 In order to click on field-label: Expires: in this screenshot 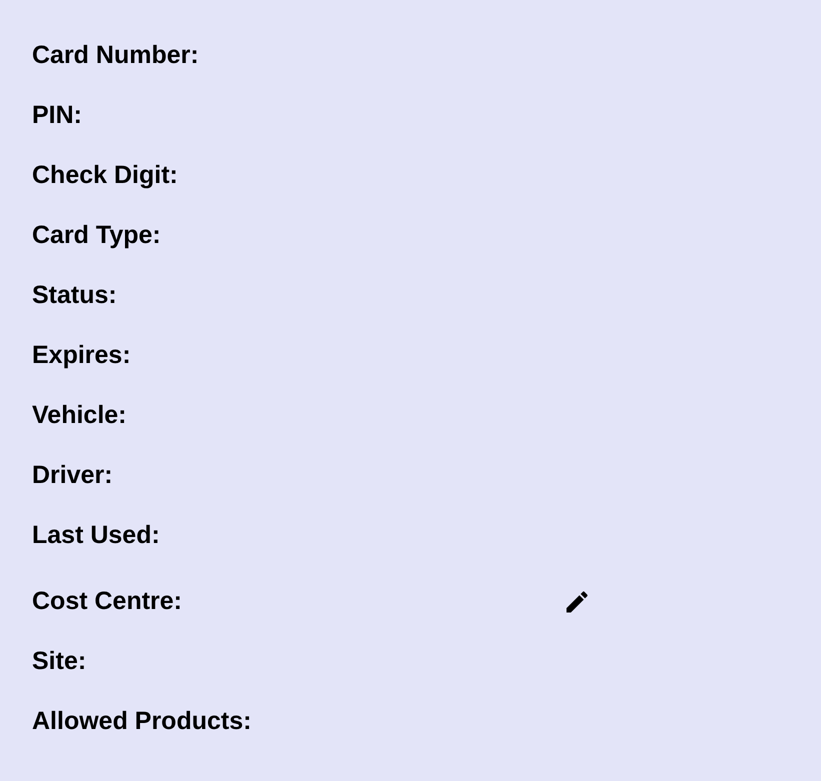, I will do `click(81, 355)`.